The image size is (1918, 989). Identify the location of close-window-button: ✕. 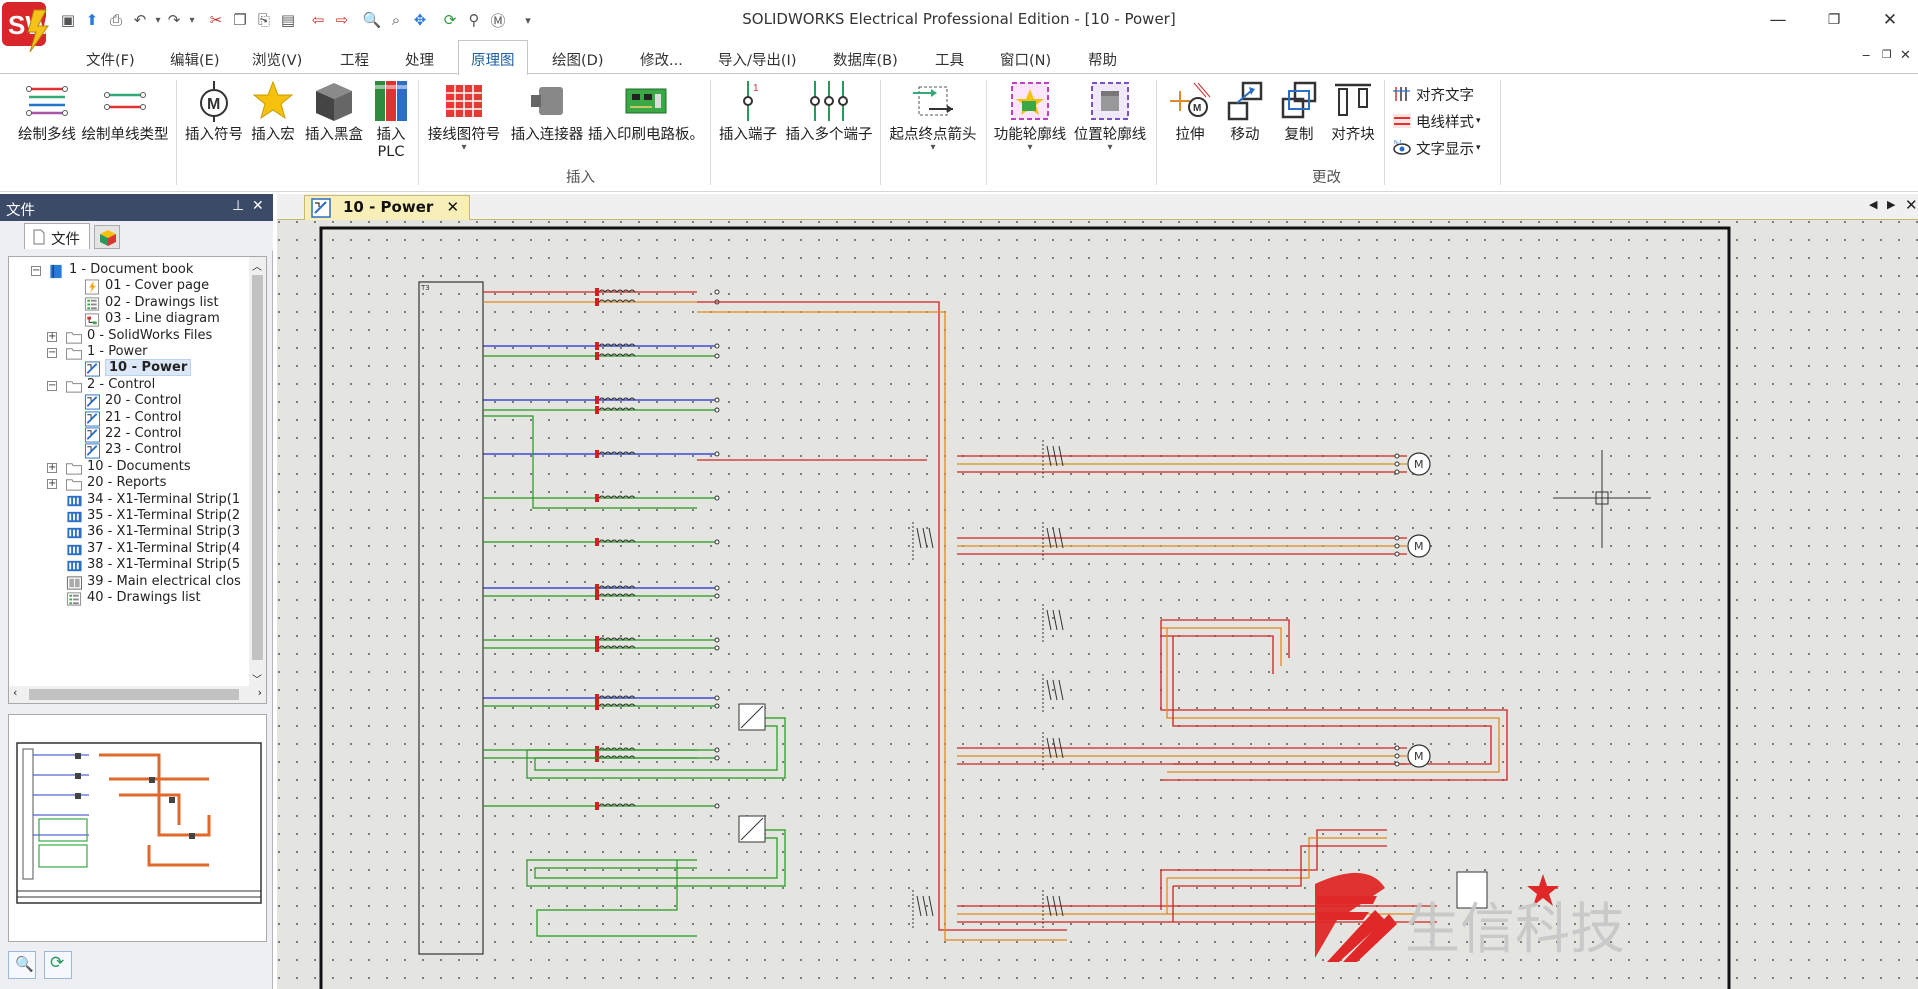
(1890, 20).